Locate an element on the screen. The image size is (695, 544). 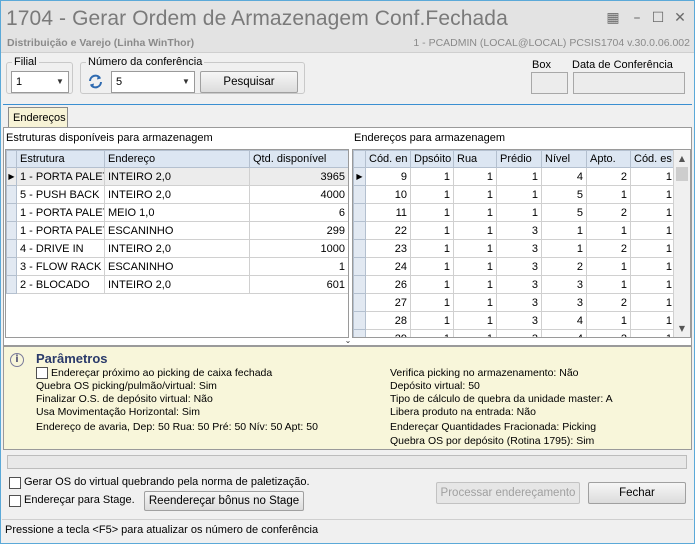
table-row: 5 - PUSH BACK INTEIRO 2,0 4000 is located at coordinates (177, 194).